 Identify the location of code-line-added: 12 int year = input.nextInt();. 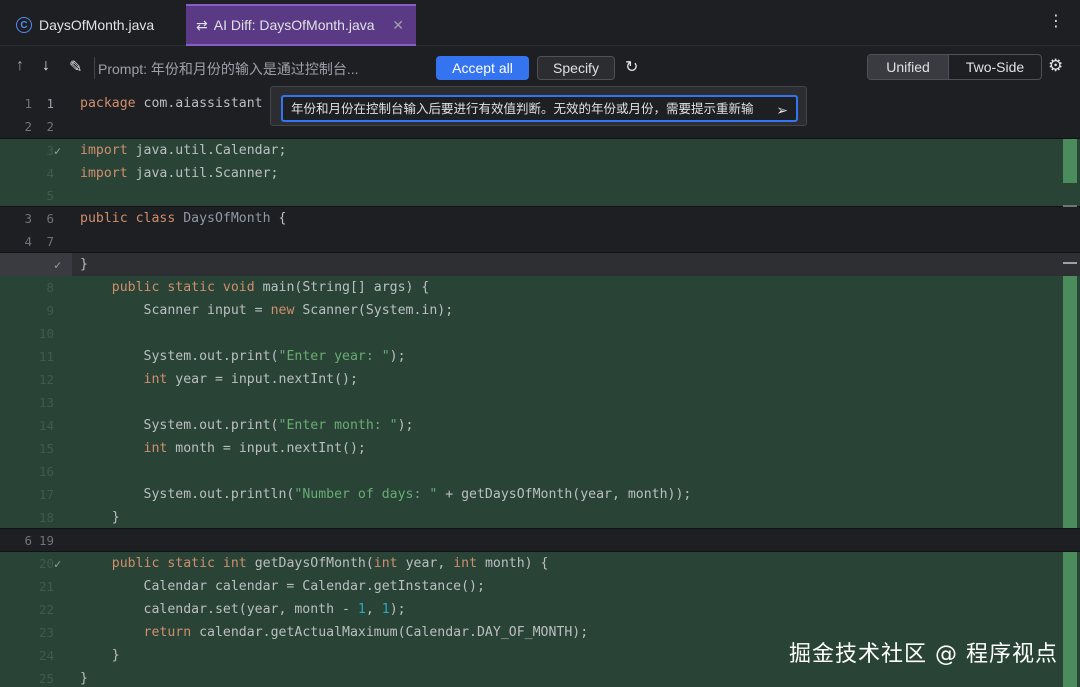
(540, 379).